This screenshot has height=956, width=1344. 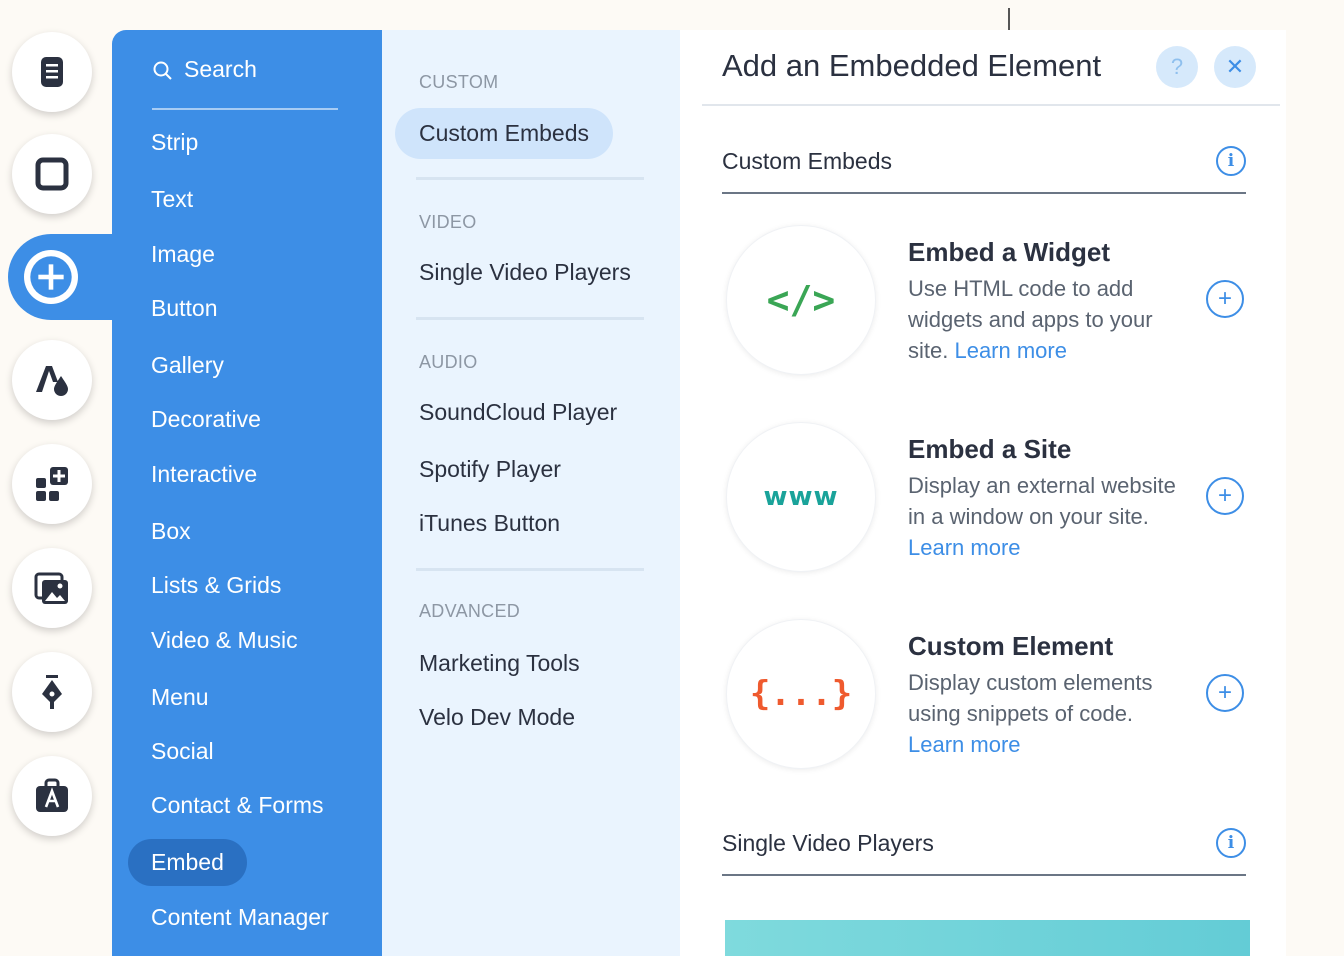 I want to click on section-title: Custom Embeds, so click(x=807, y=161).